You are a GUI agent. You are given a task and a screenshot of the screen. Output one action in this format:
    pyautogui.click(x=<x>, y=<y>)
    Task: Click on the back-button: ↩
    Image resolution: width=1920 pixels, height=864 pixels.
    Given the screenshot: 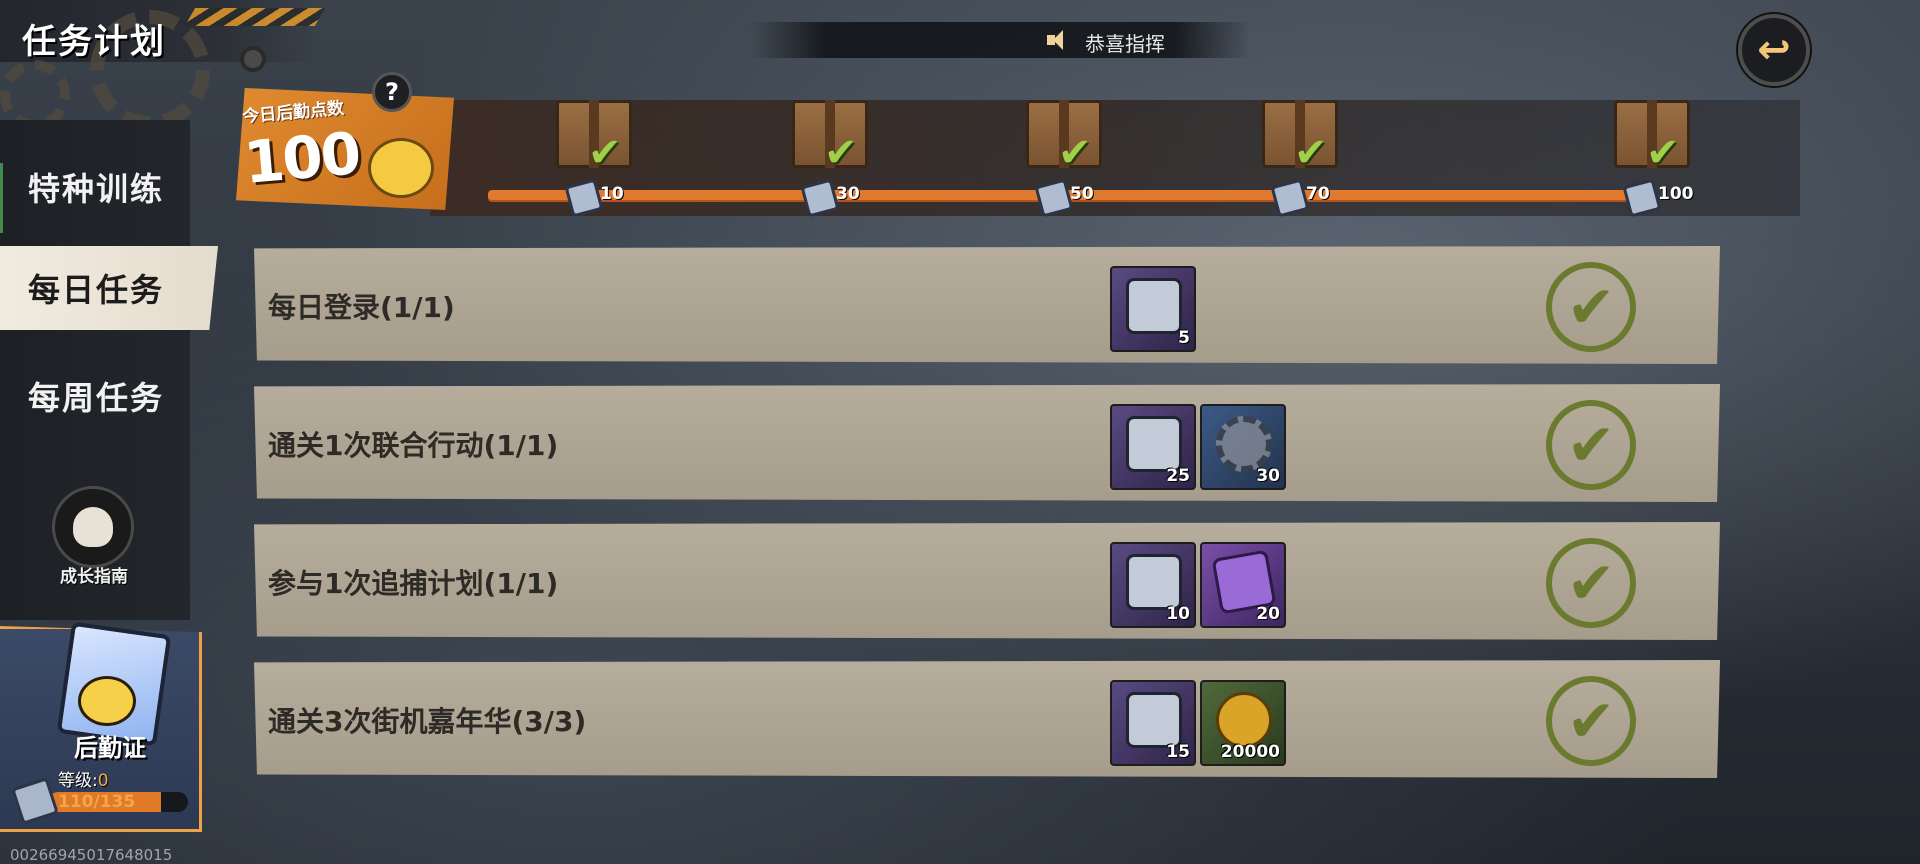 What is the action you would take?
    pyautogui.click(x=1774, y=50)
    